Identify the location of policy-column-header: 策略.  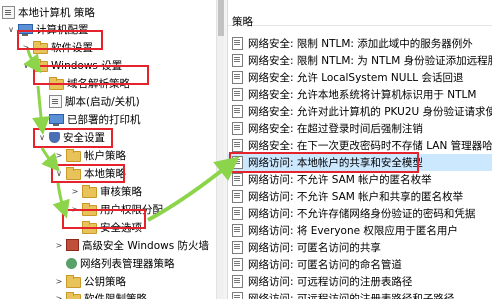
(360, 14).